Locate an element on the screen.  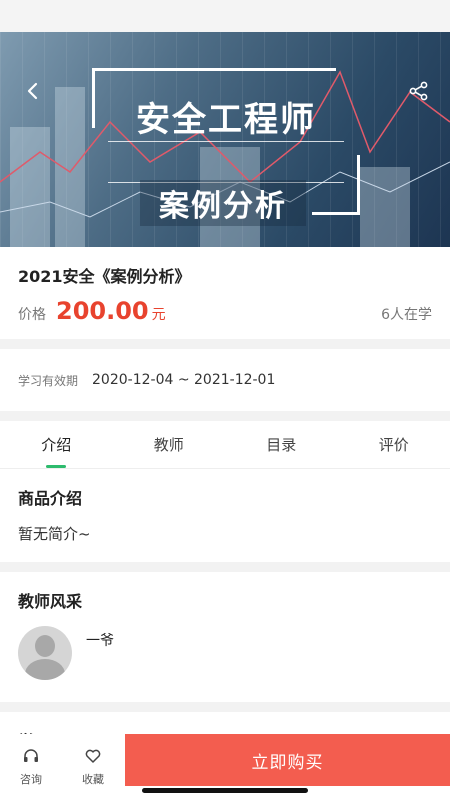
tab-reviews: 评价 is located at coordinates (394, 444).